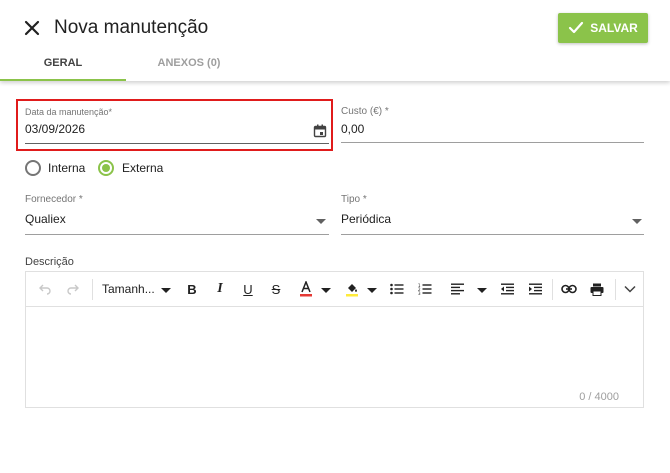 The image size is (670, 473). What do you see at coordinates (177, 234) in the screenshot?
I see `supplier-underline` at bounding box center [177, 234].